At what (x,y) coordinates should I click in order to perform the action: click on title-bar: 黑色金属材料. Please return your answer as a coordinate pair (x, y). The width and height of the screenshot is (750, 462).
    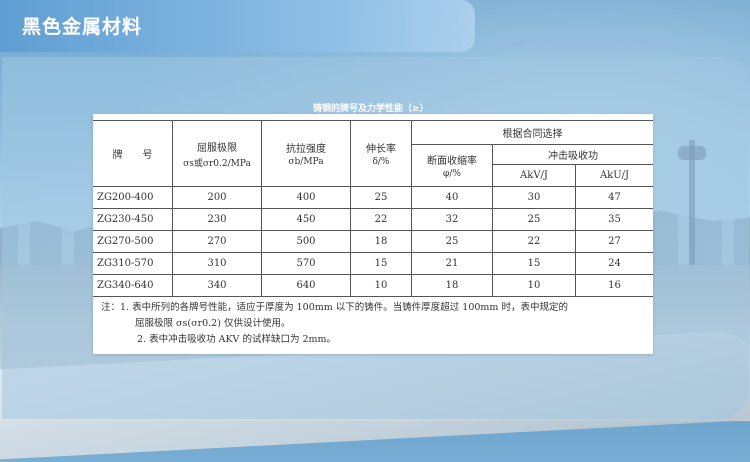
    Looking at the image, I should click on (237, 26).